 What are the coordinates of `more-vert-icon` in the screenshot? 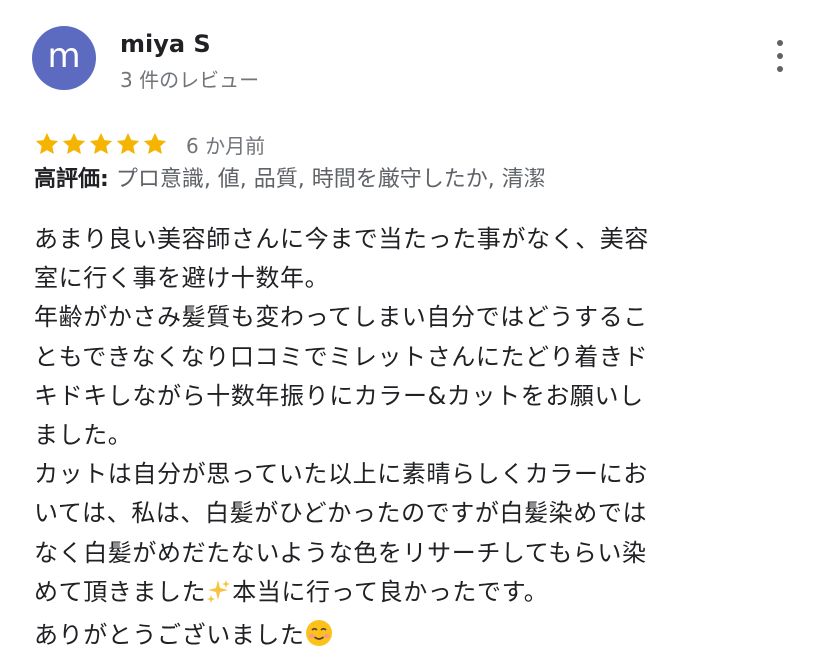 It's located at (780, 43).